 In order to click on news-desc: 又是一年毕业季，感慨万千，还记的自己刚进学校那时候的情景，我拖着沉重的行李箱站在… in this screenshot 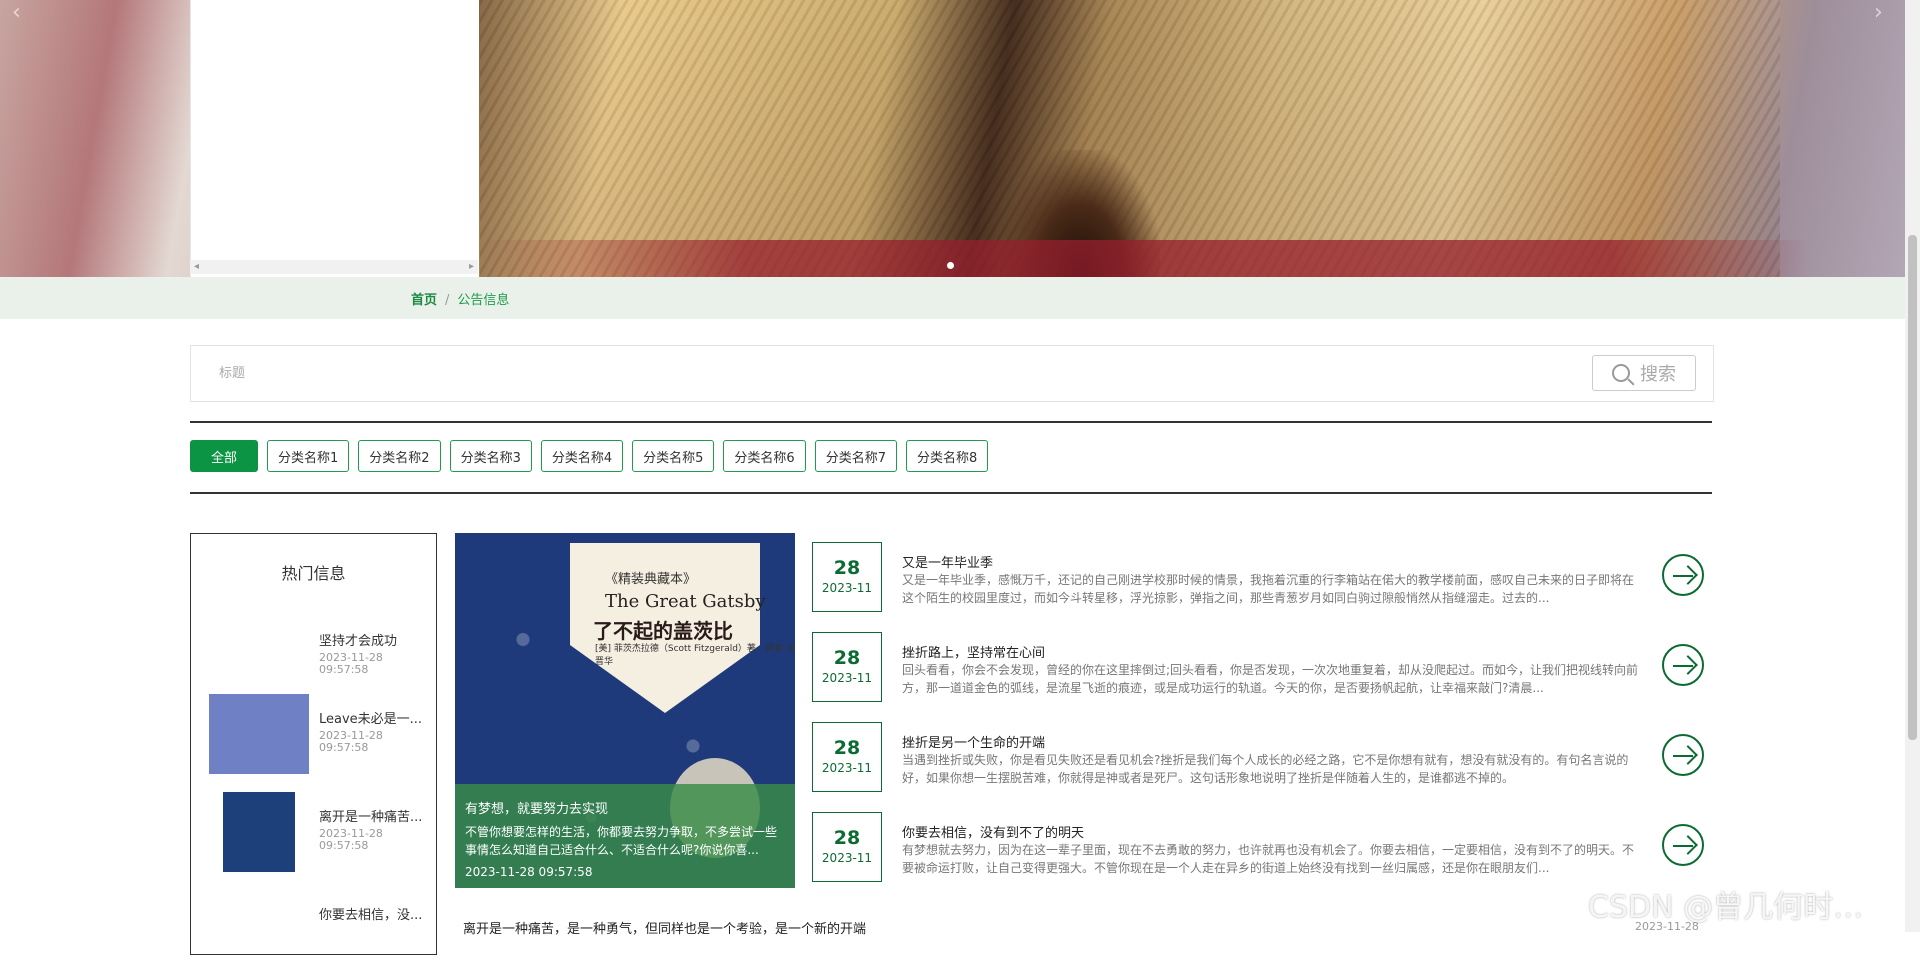, I will do `click(1268, 589)`.